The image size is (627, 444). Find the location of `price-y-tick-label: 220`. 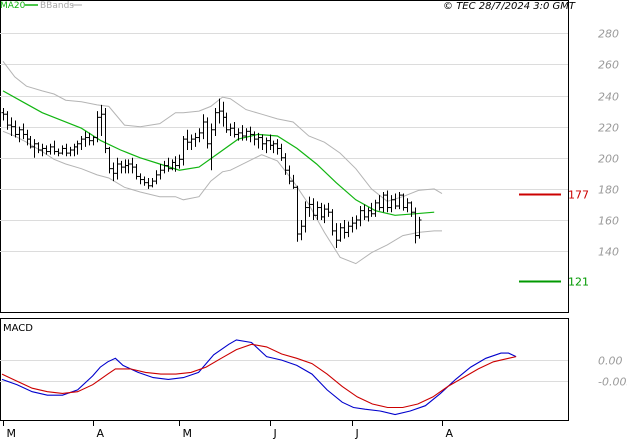

price-y-tick-label: 220 is located at coordinates (608, 128).